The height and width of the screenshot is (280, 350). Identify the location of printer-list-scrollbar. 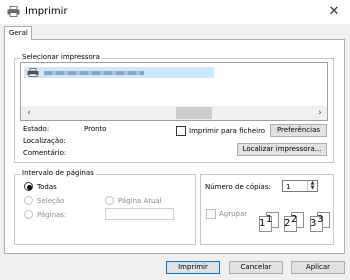
(174, 113).